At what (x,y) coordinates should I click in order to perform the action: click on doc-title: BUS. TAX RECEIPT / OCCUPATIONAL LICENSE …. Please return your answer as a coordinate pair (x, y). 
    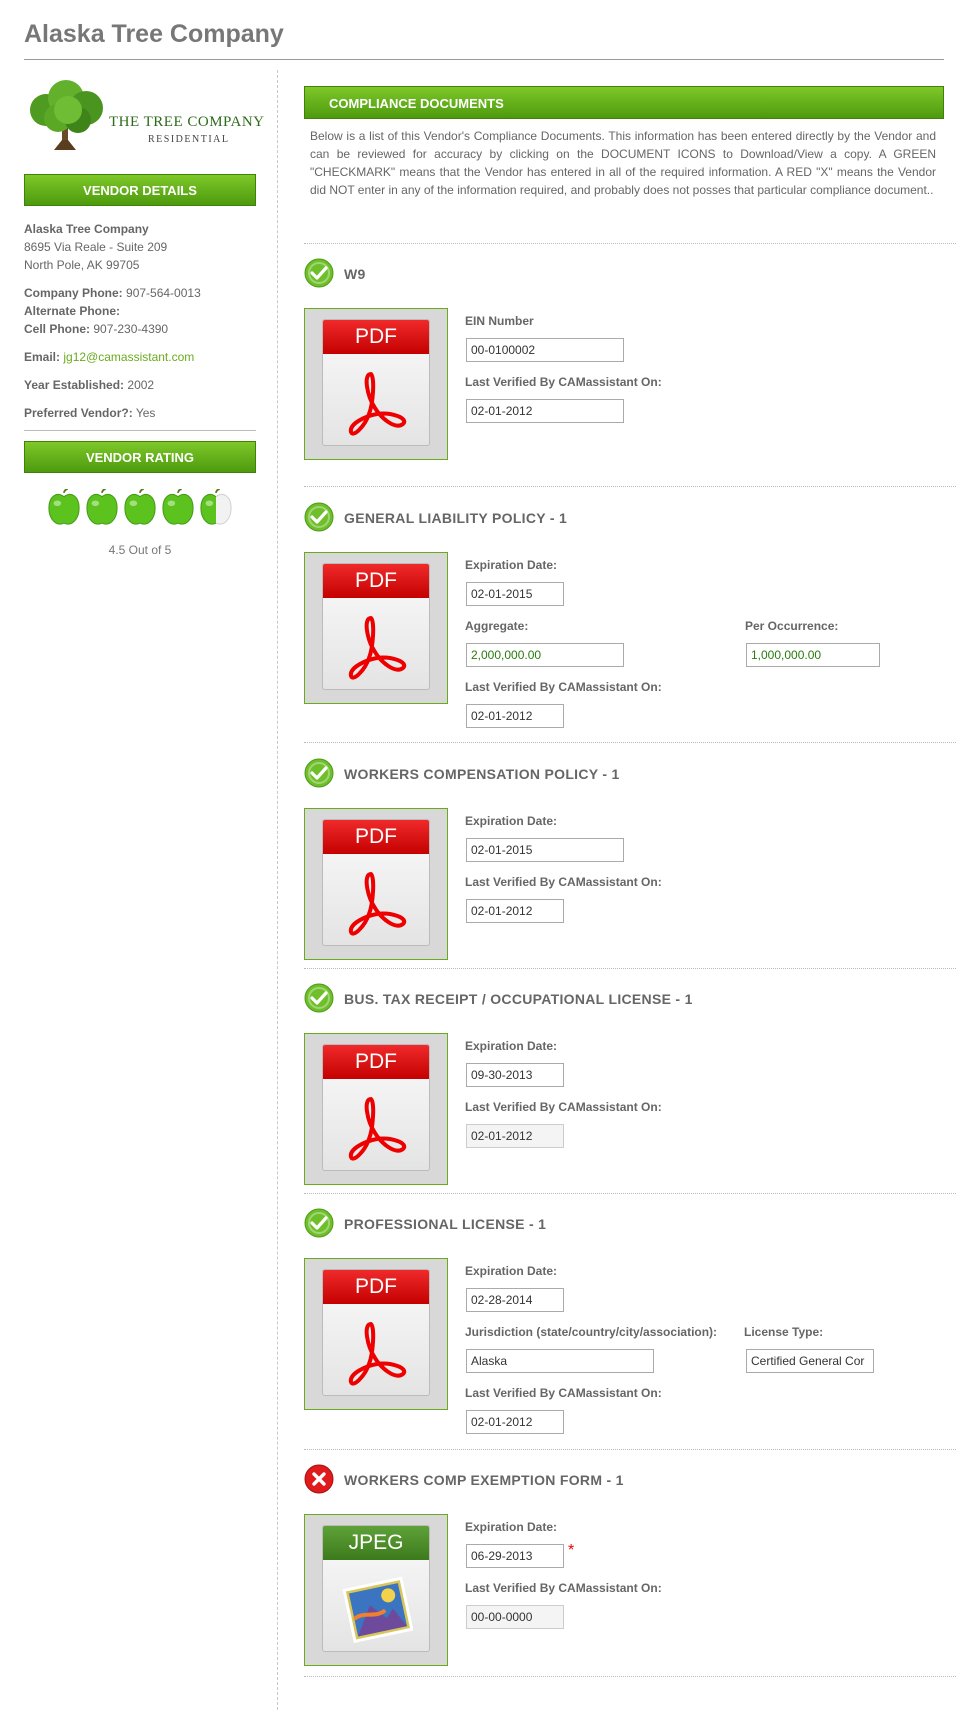
    Looking at the image, I should click on (518, 999).